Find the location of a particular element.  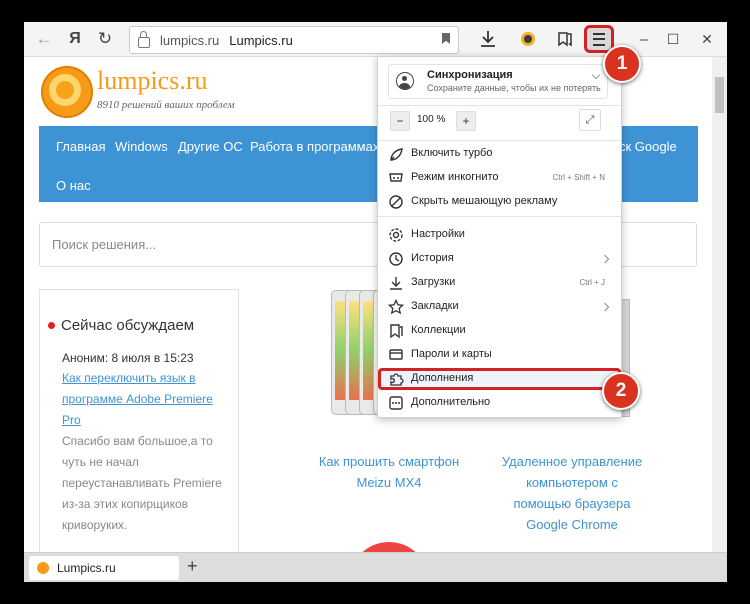

discussion-title: Сейчас обсуждаем is located at coordinates (121, 325).